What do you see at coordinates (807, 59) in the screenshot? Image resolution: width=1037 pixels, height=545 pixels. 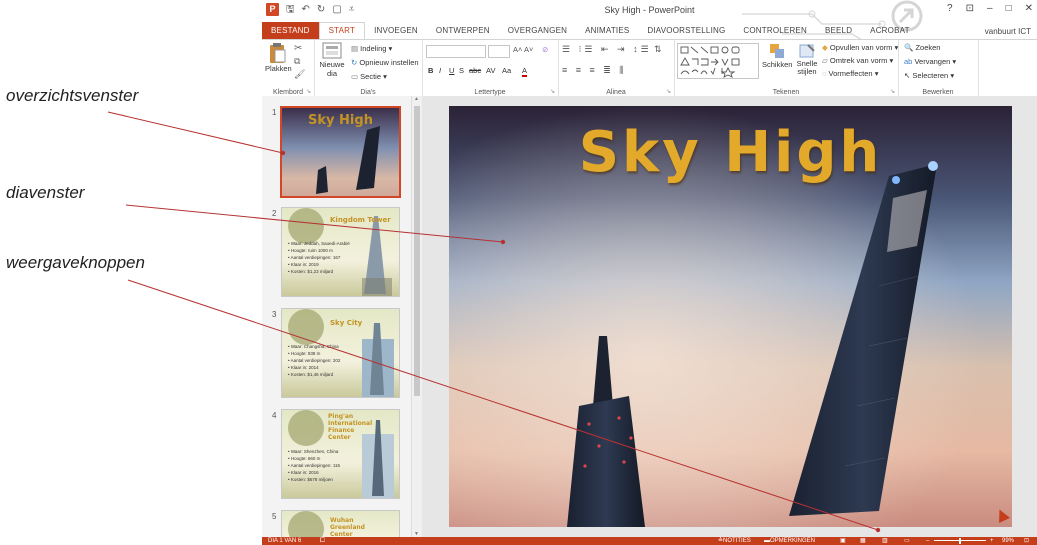 I see `quick-styles-button: Snelle stijlen` at bounding box center [807, 59].